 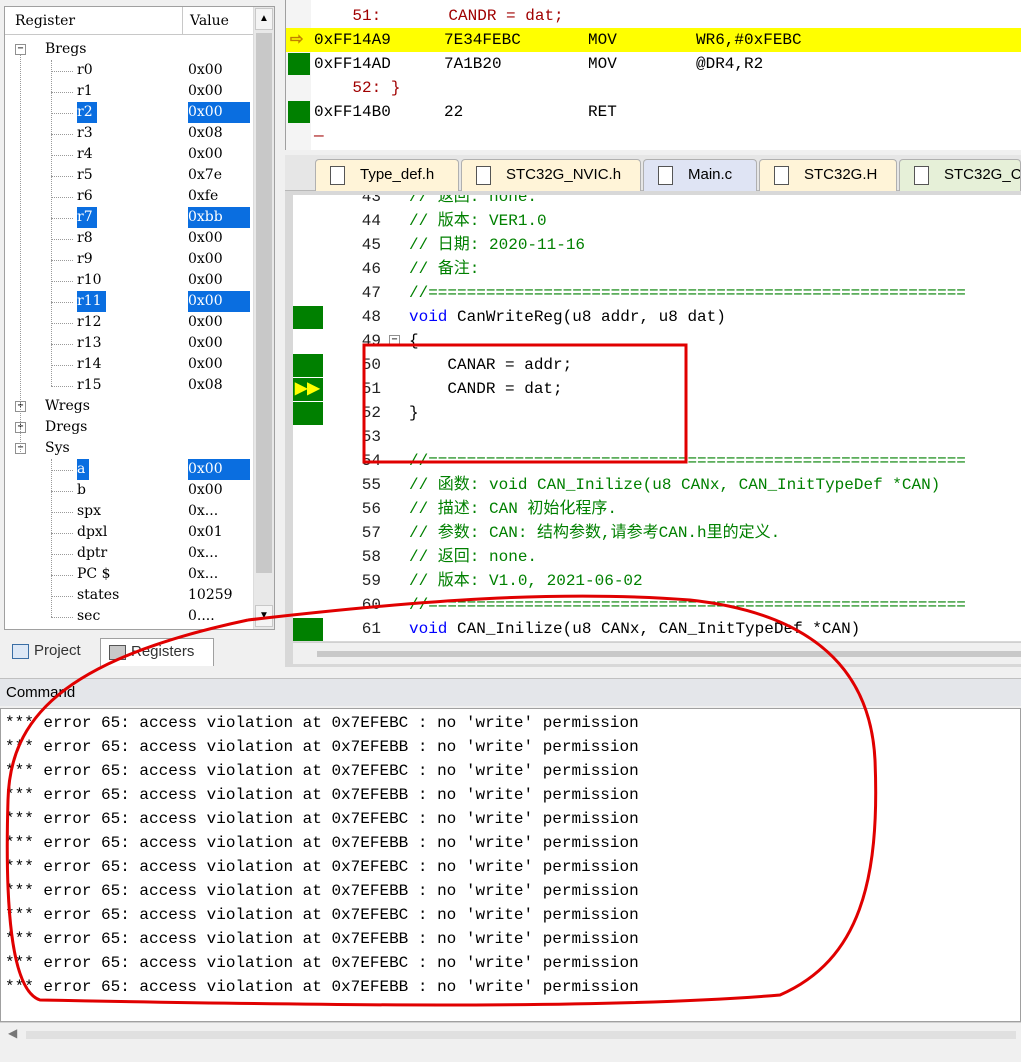 I want to click on register-name: Dregs, so click(x=66, y=427).